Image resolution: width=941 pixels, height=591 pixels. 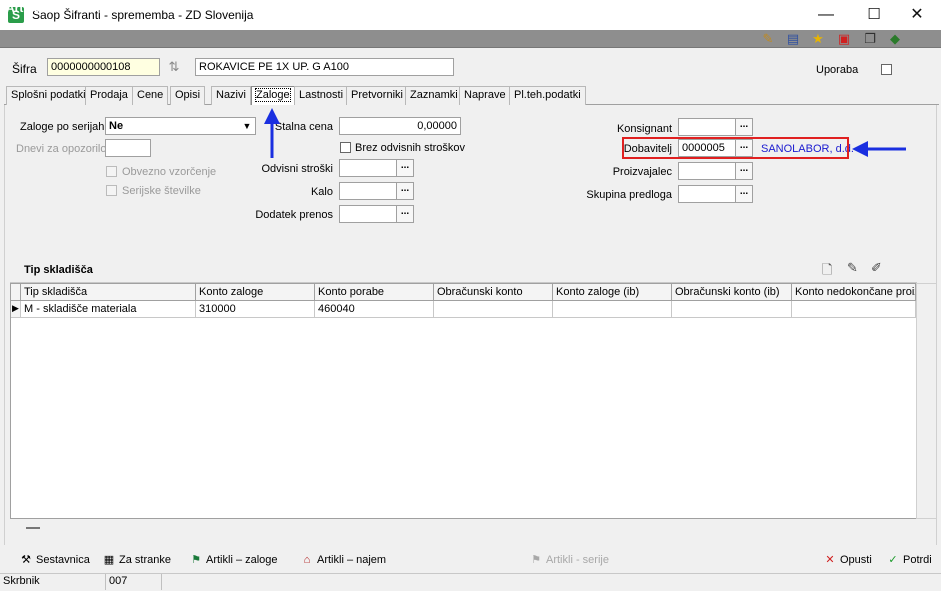 I want to click on stalna-cena-input: 0,00000, so click(x=400, y=126).